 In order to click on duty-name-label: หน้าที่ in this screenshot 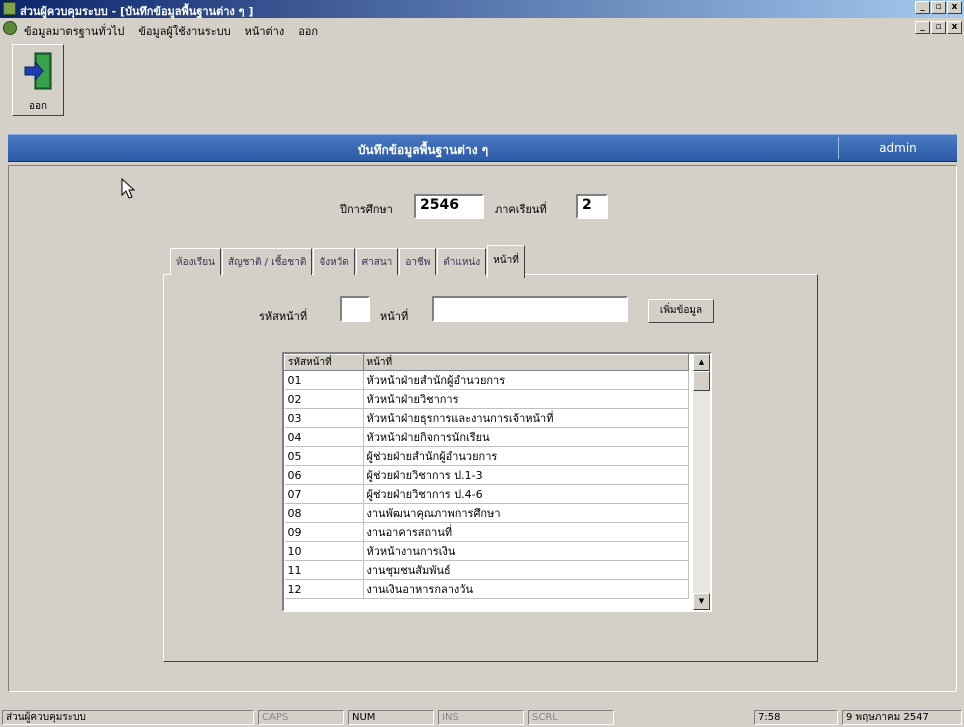, I will do `click(394, 316)`.